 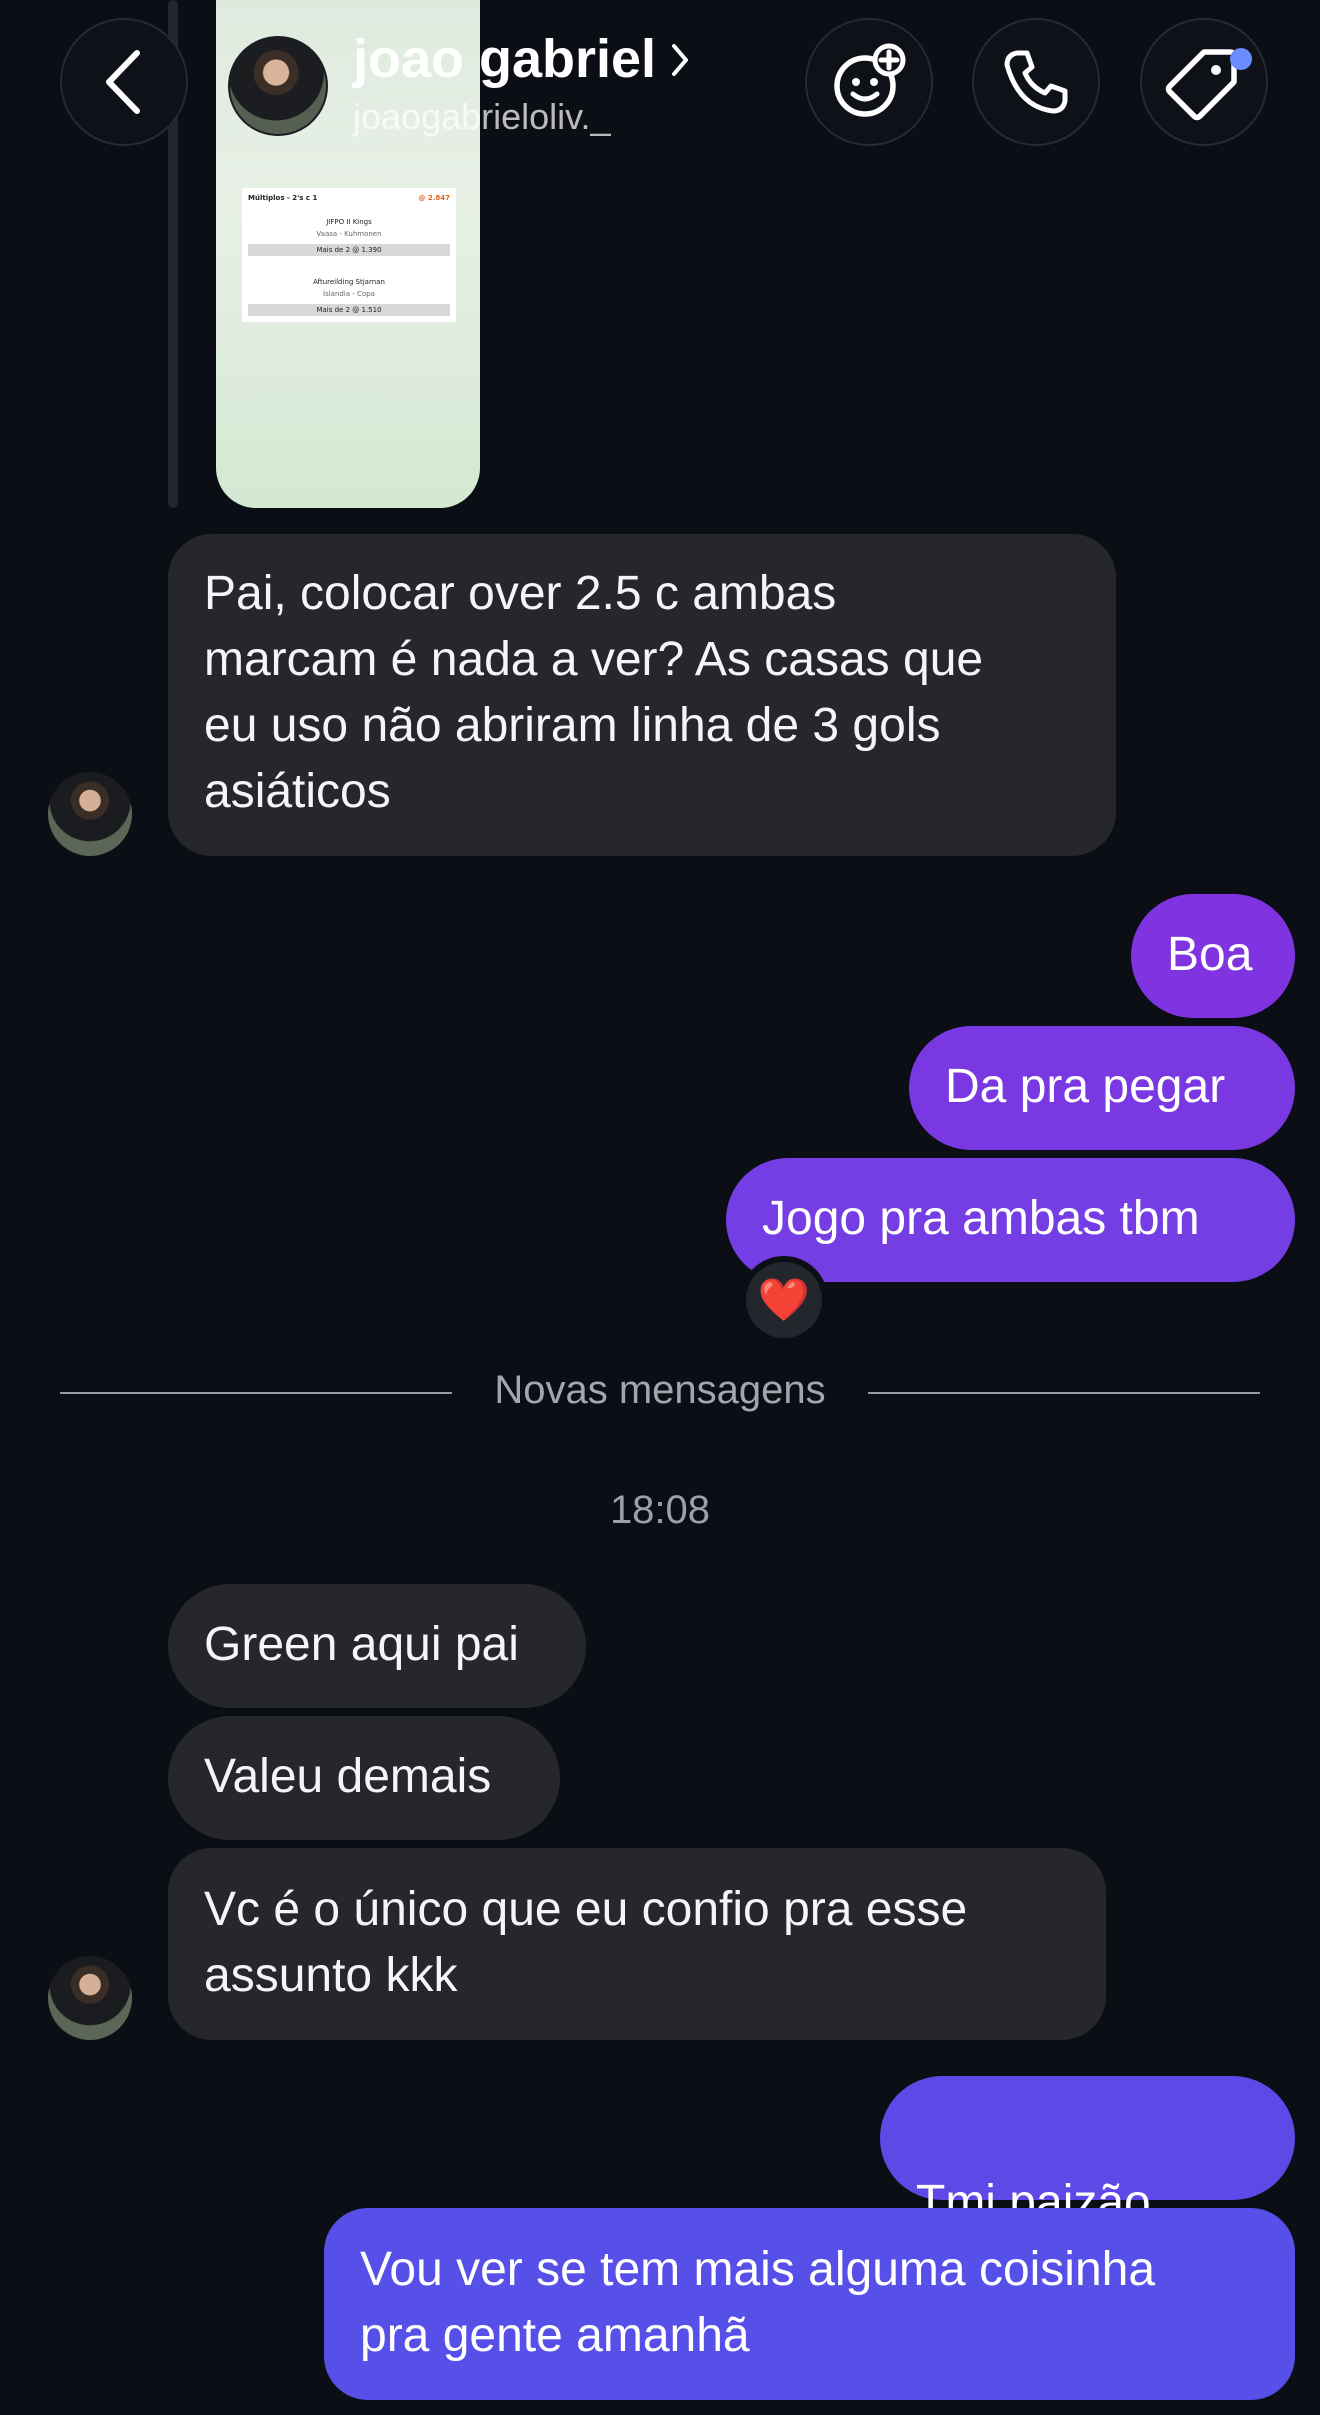 What do you see at coordinates (349, 234) in the screenshot?
I see `slip-league-1: Vaasa - Kuhmonen` at bounding box center [349, 234].